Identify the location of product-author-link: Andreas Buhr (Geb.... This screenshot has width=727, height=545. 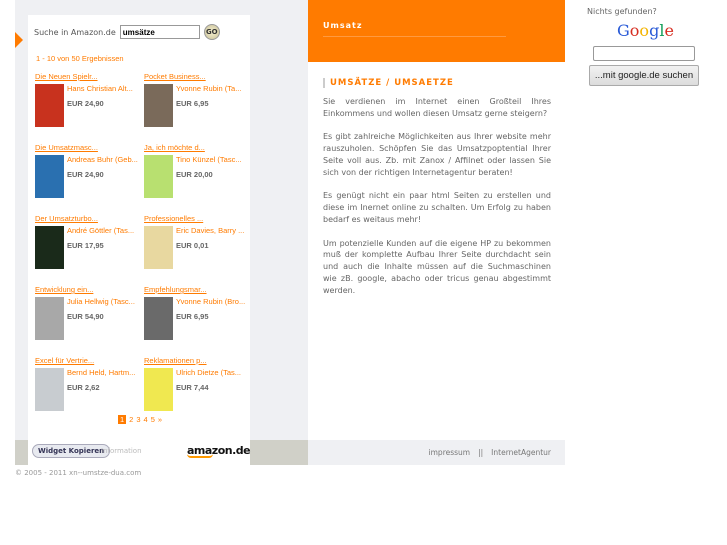
(105, 159).